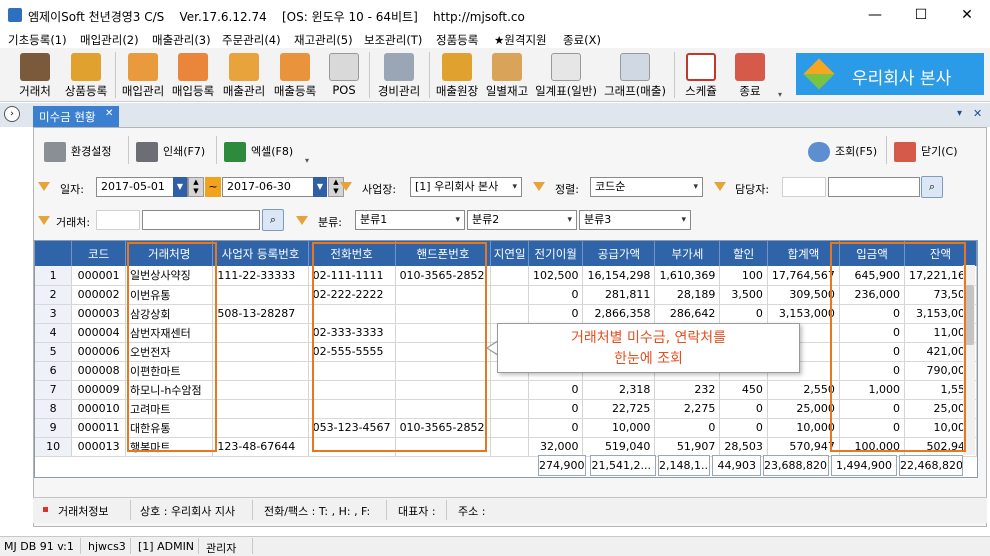 This screenshot has height=556, width=990. What do you see at coordinates (619, 409) in the screenshot?
I see `table-cell: 22,725` at bounding box center [619, 409].